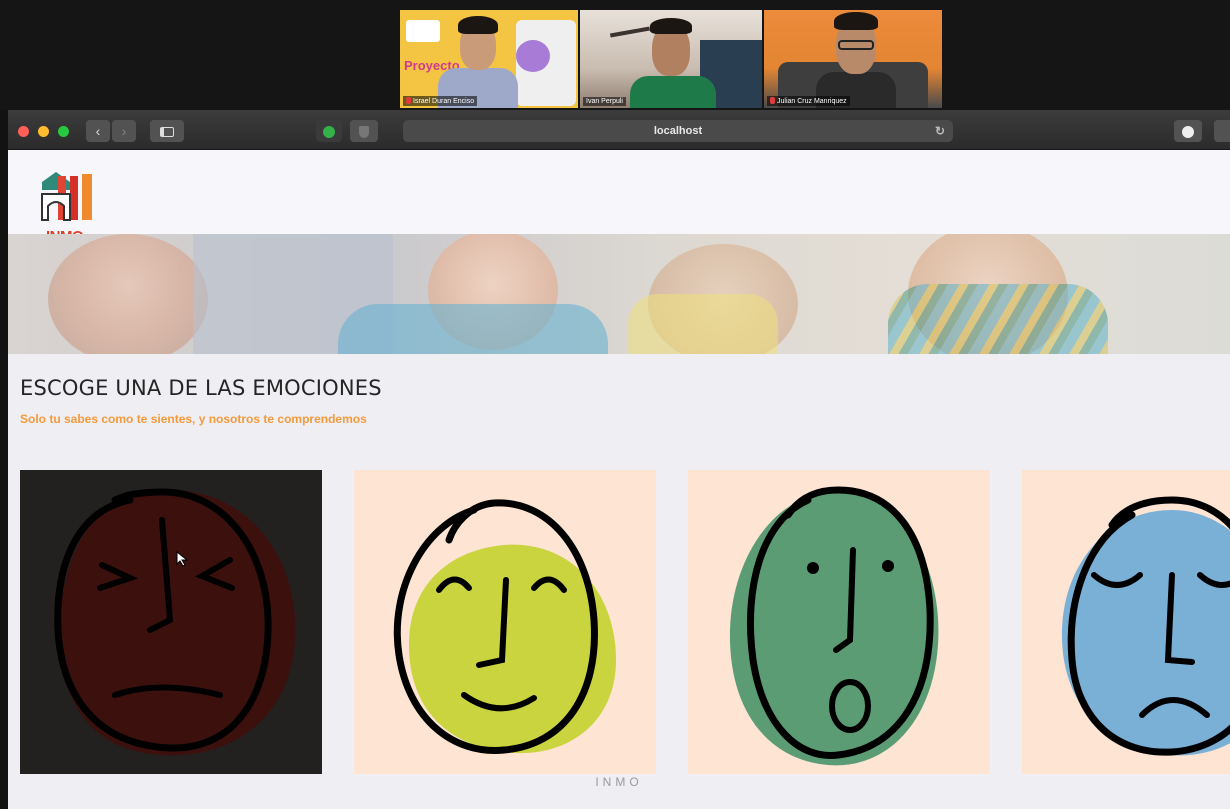 The width and height of the screenshot is (1230, 809). I want to click on download-button, so click(1188, 131).